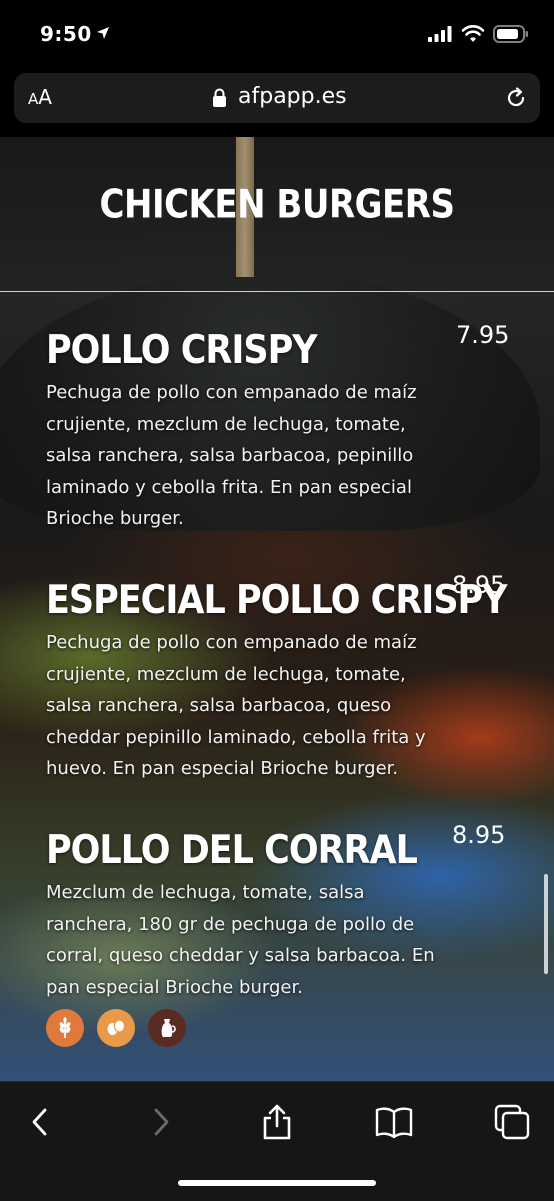 The width and height of the screenshot is (554, 1201). I want to click on scrollbar, so click(546, 924).